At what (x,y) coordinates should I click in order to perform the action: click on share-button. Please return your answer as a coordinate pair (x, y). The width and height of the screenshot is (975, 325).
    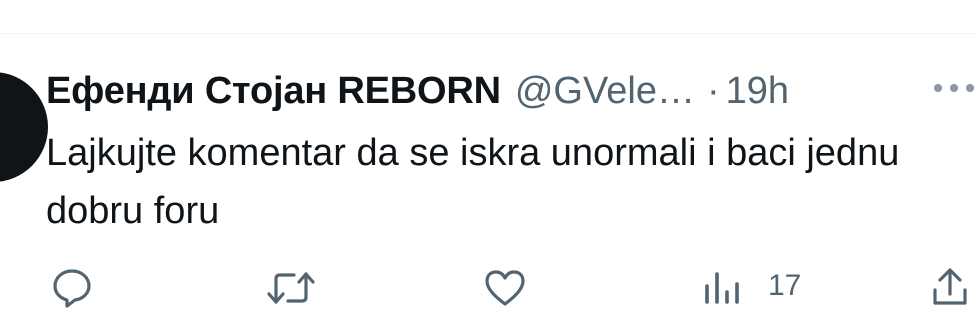
    Looking at the image, I should click on (950, 287).